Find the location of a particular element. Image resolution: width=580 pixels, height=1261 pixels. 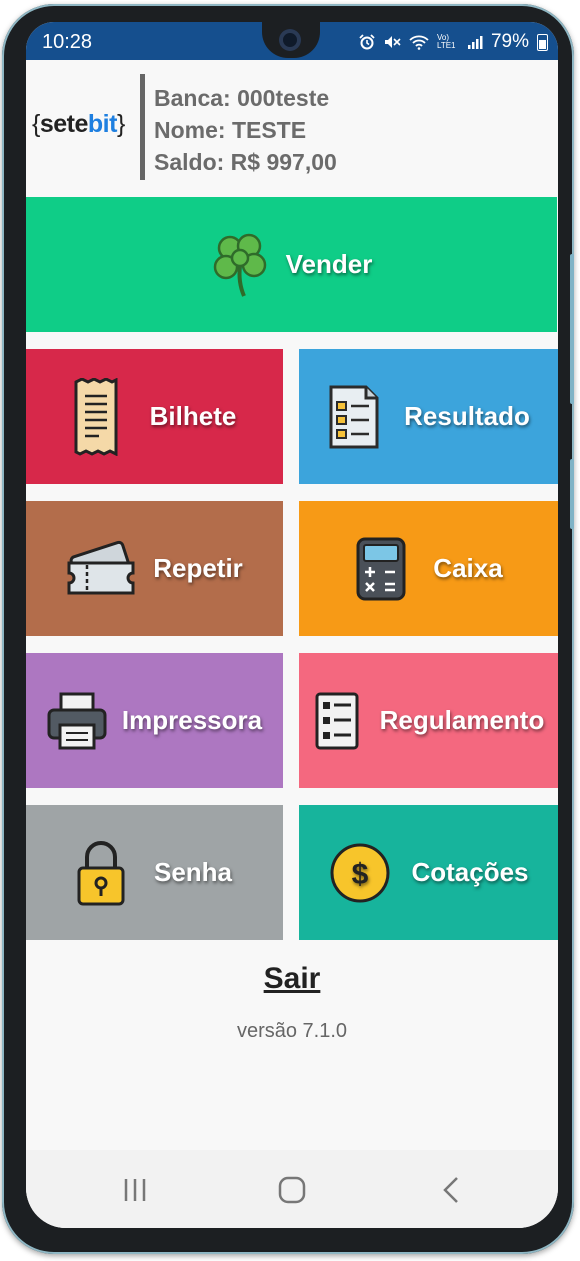

version-label: versão 7.1.0 is located at coordinates (292, 1031).